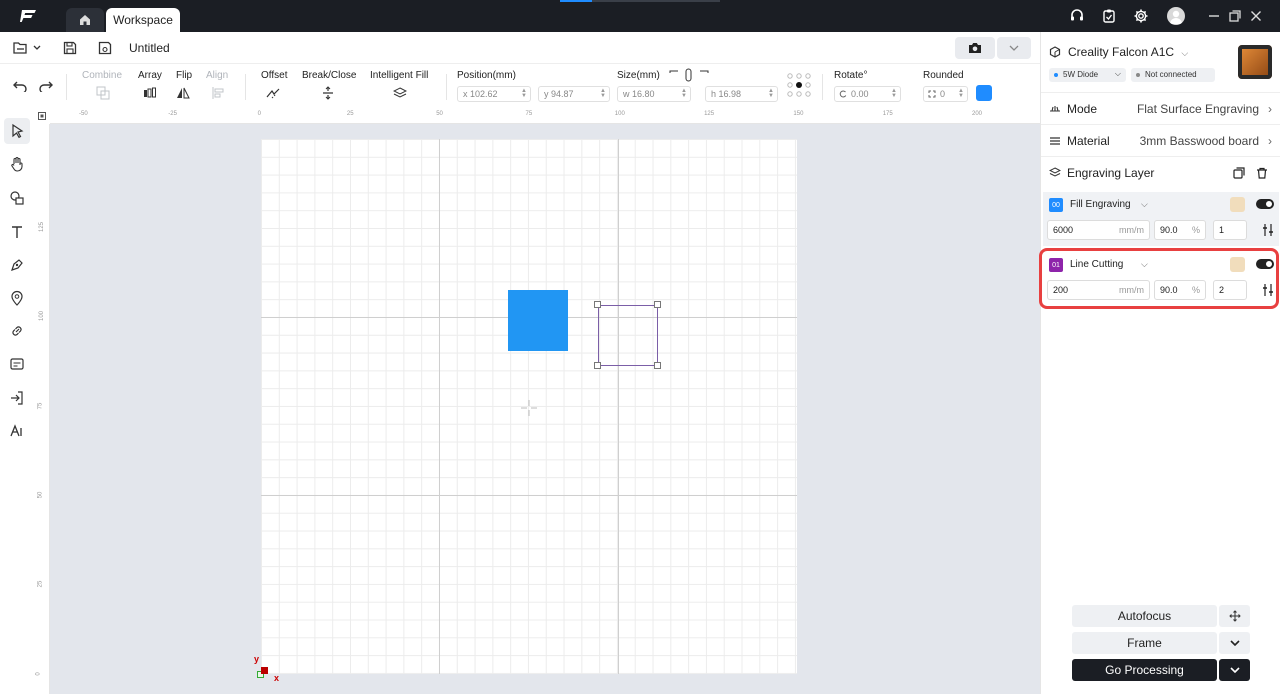 This screenshot has width=1280, height=694. What do you see at coordinates (218, 93) in the screenshot?
I see `align-icon` at bounding box center [218, 93].